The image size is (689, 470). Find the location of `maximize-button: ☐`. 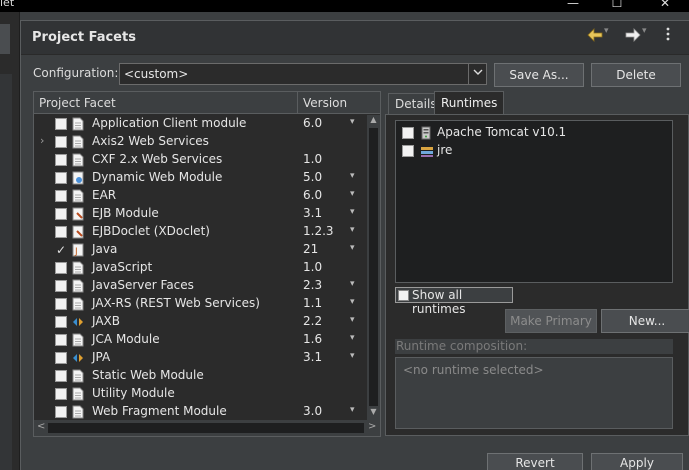

maximize-button: ☐ is located at coordinates (617, 5).